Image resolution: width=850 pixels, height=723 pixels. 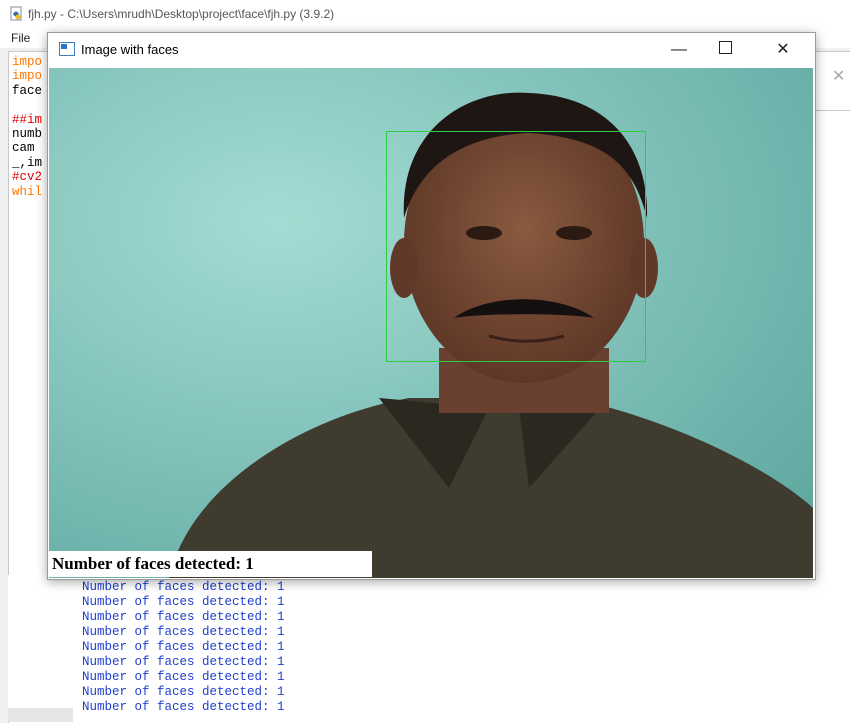 I want to click on python-file-icon, so click(x=16, y=14).